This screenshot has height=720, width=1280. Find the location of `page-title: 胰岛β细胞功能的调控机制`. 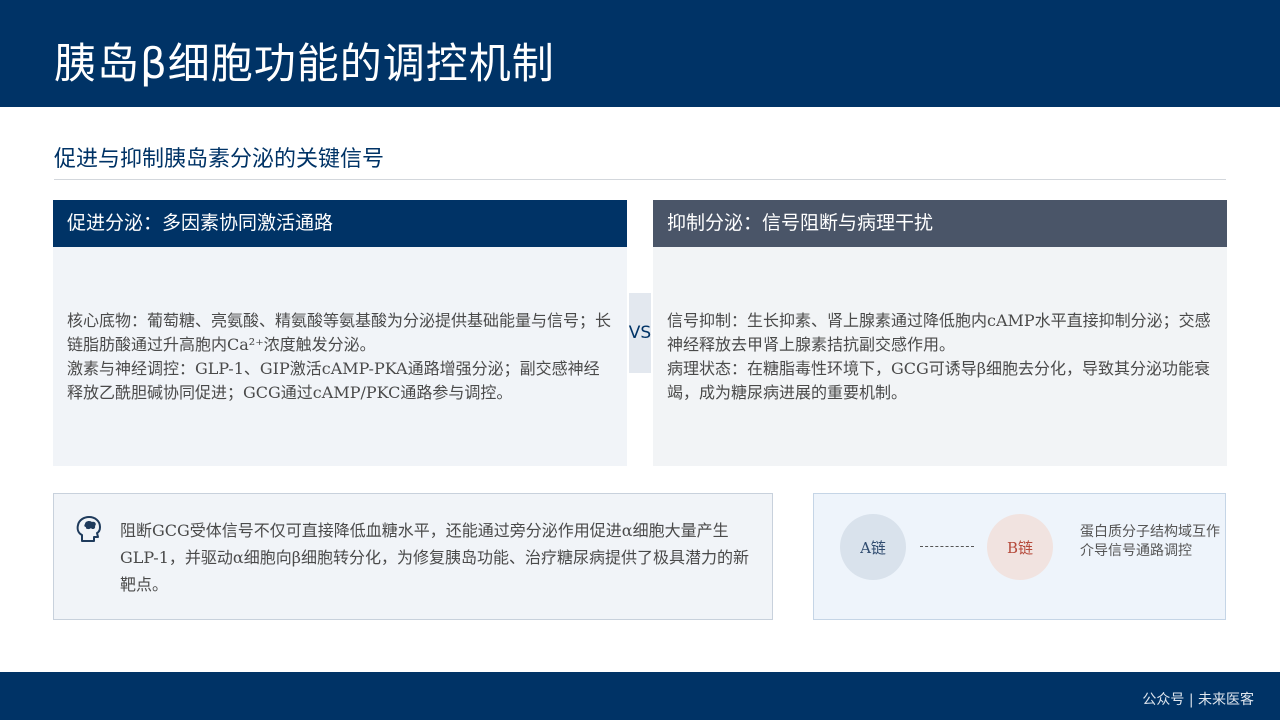

page-title: 胰岛β细胞功能的调控机制 is located at coordinates (304, 63).